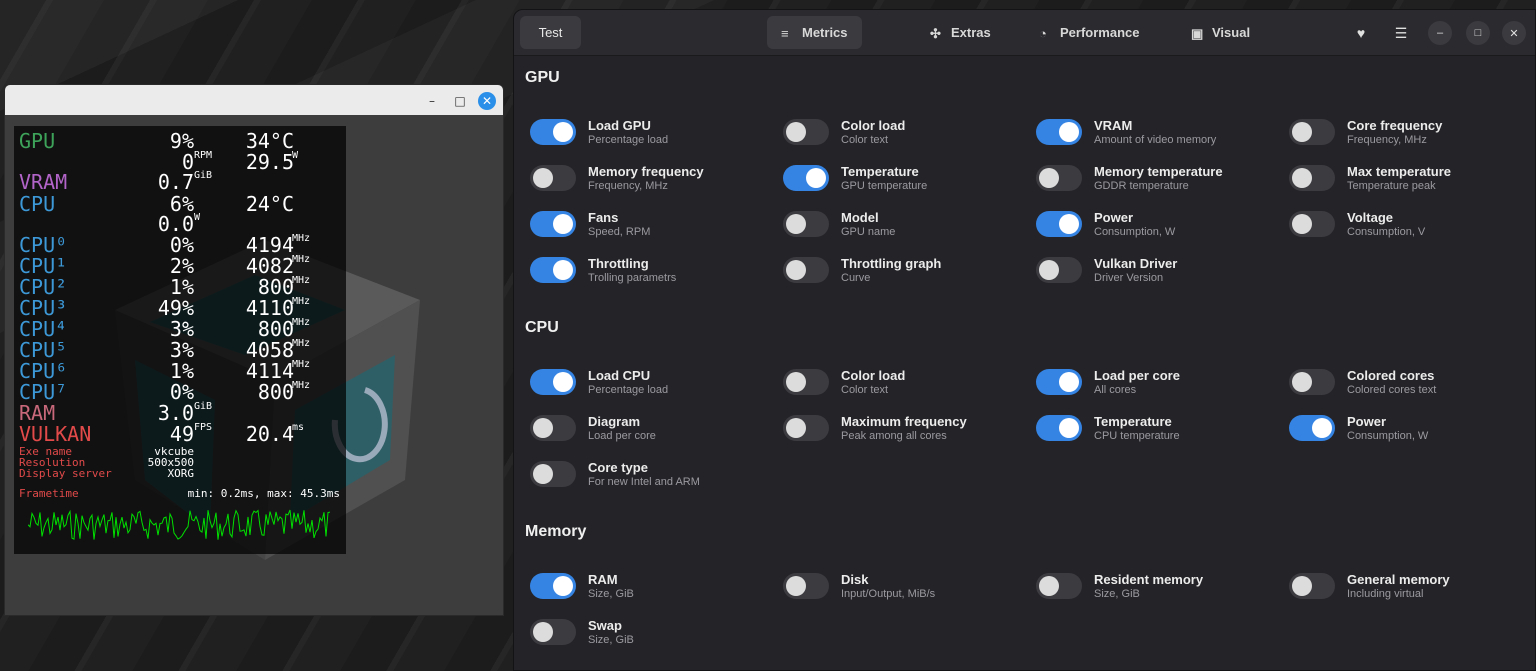  I want to click on image-icon: ▣, so click(1197, 33).